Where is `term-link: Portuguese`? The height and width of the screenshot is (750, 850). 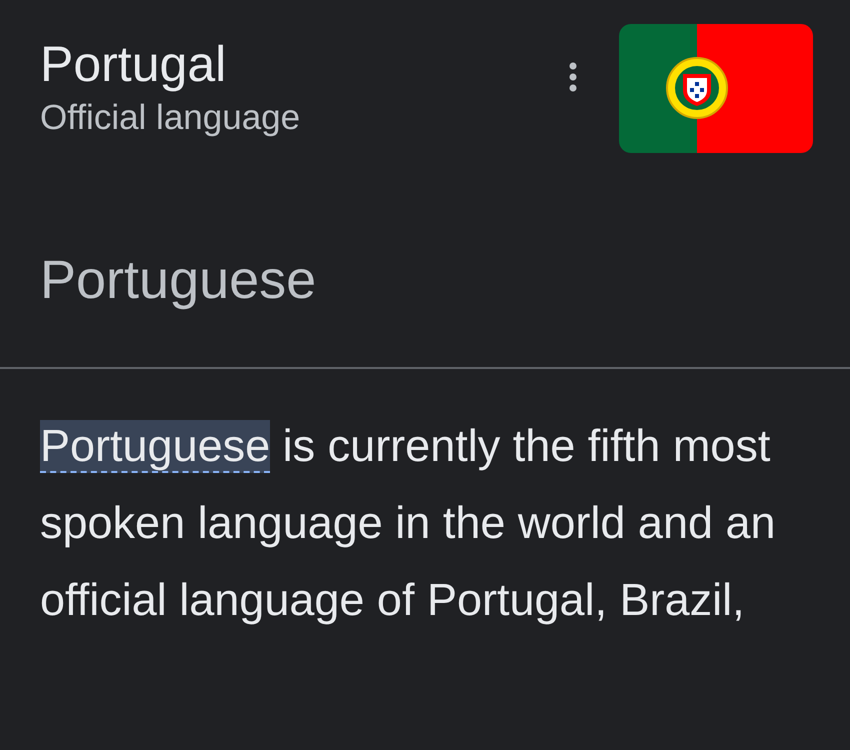
term-link: Portuguese is located at coordinates (155, 446).